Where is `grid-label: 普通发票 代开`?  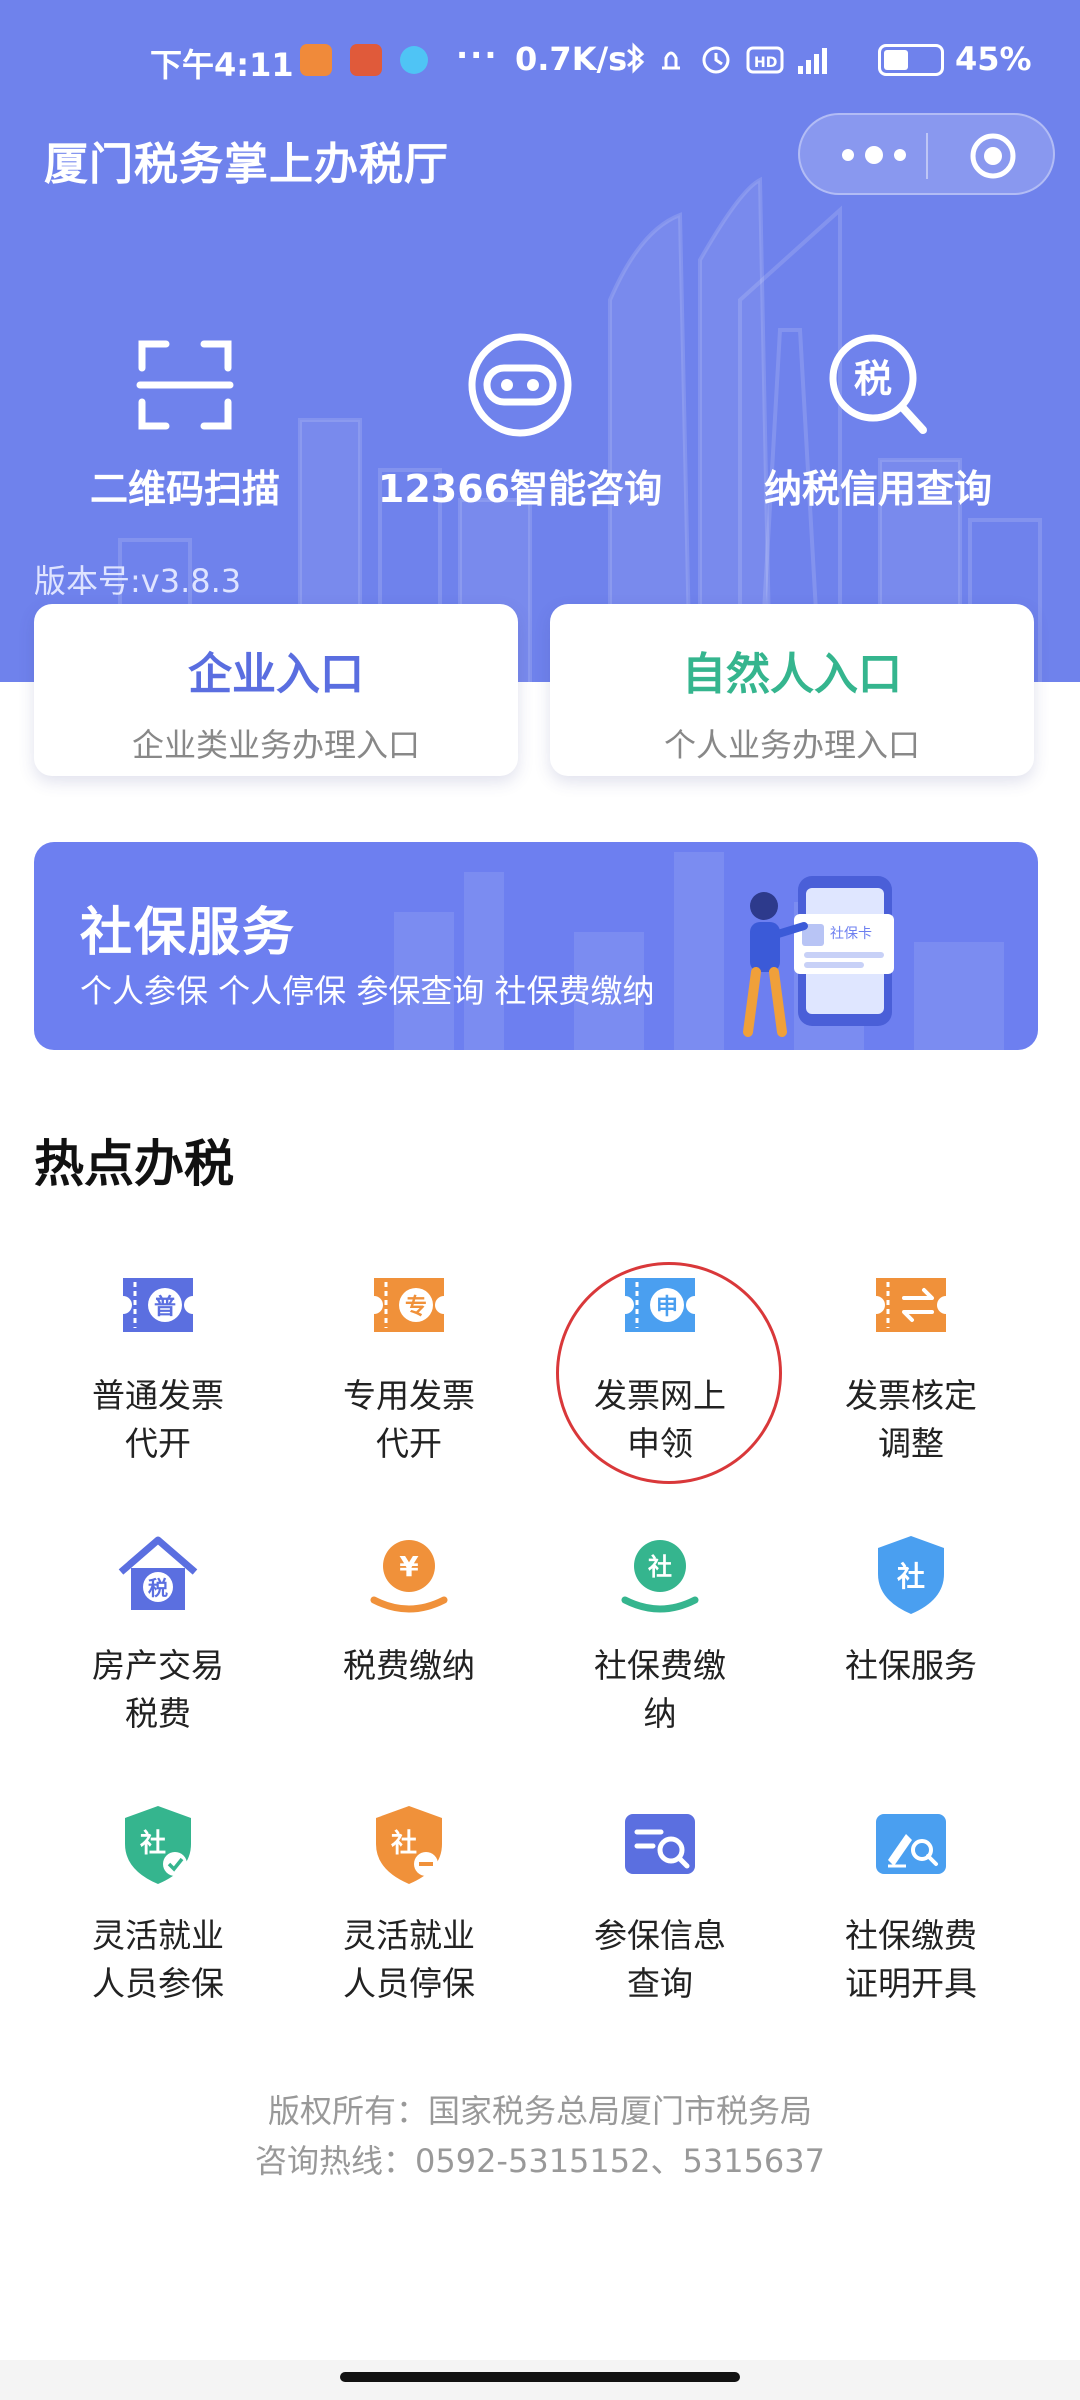
grid-label: 普通发票 代开 is located at coordinates (158, 1419).